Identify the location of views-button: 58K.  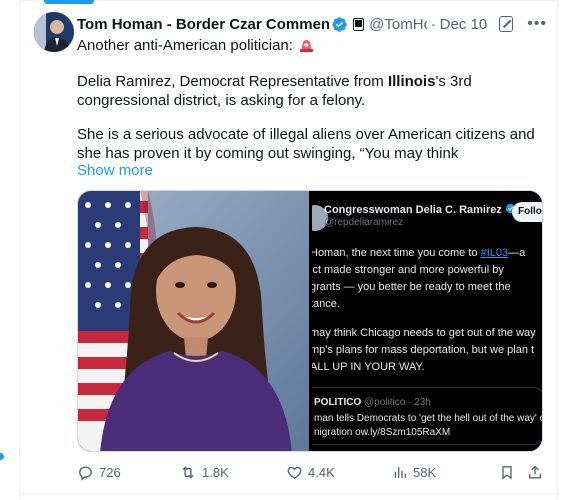
(414, 472).